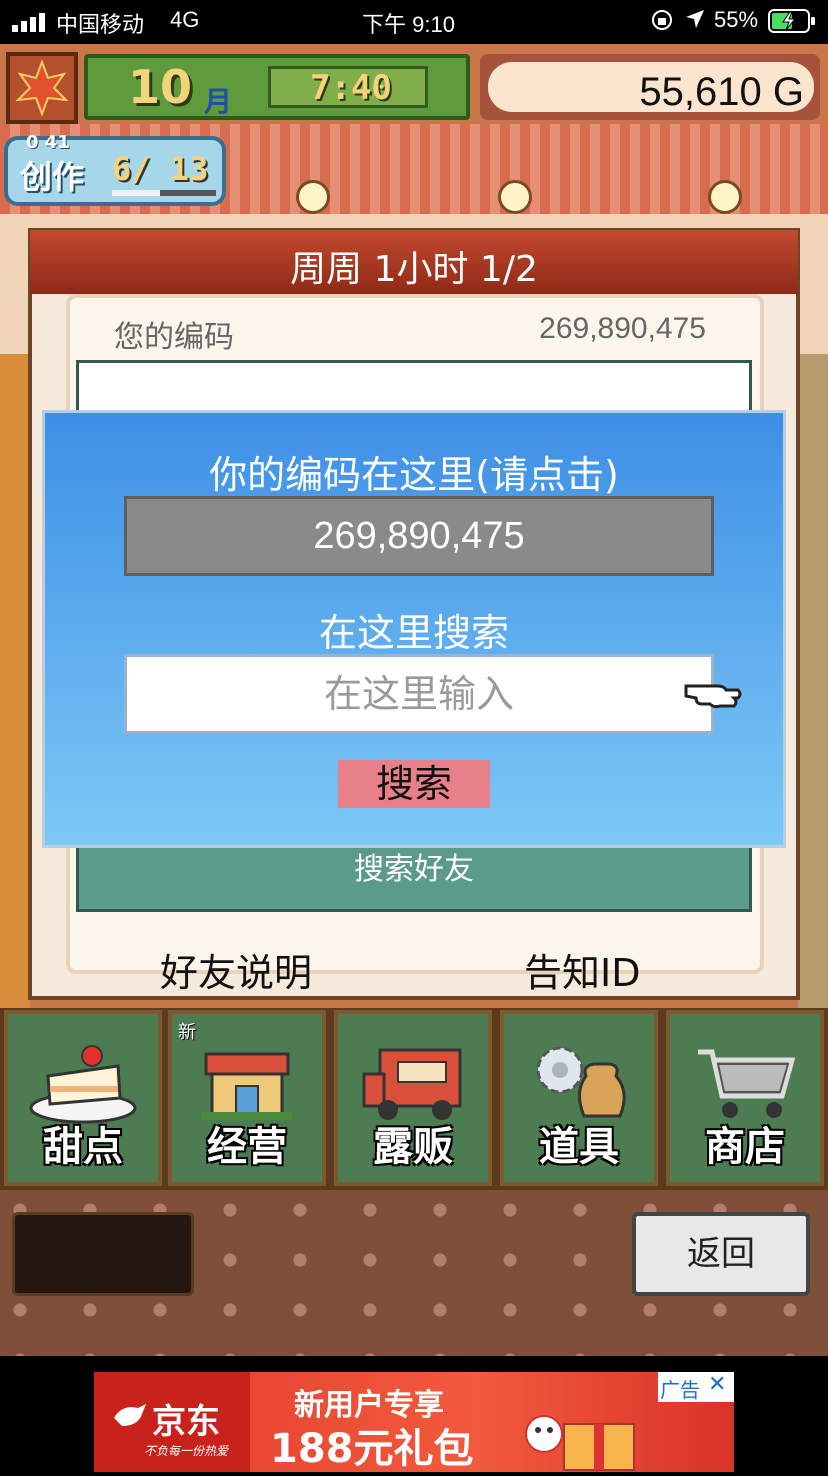  What do you see at coordinates (662, 23) in the screenshot?
I see `orientation-lock-icon` at bounding box center [662, 23].